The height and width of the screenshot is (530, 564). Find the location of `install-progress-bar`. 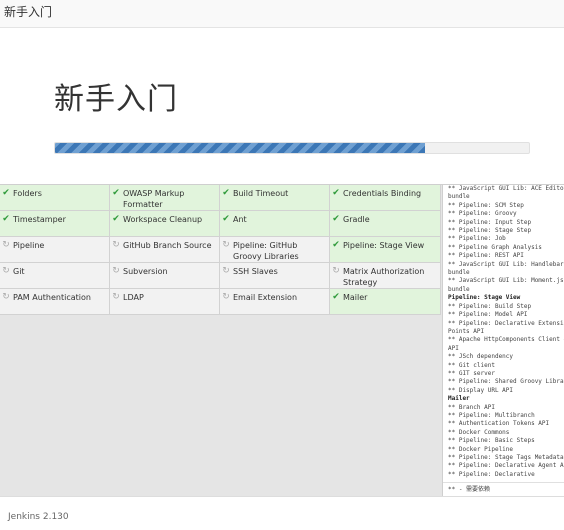

install-progress-bar is located at coordinates (292, 148).